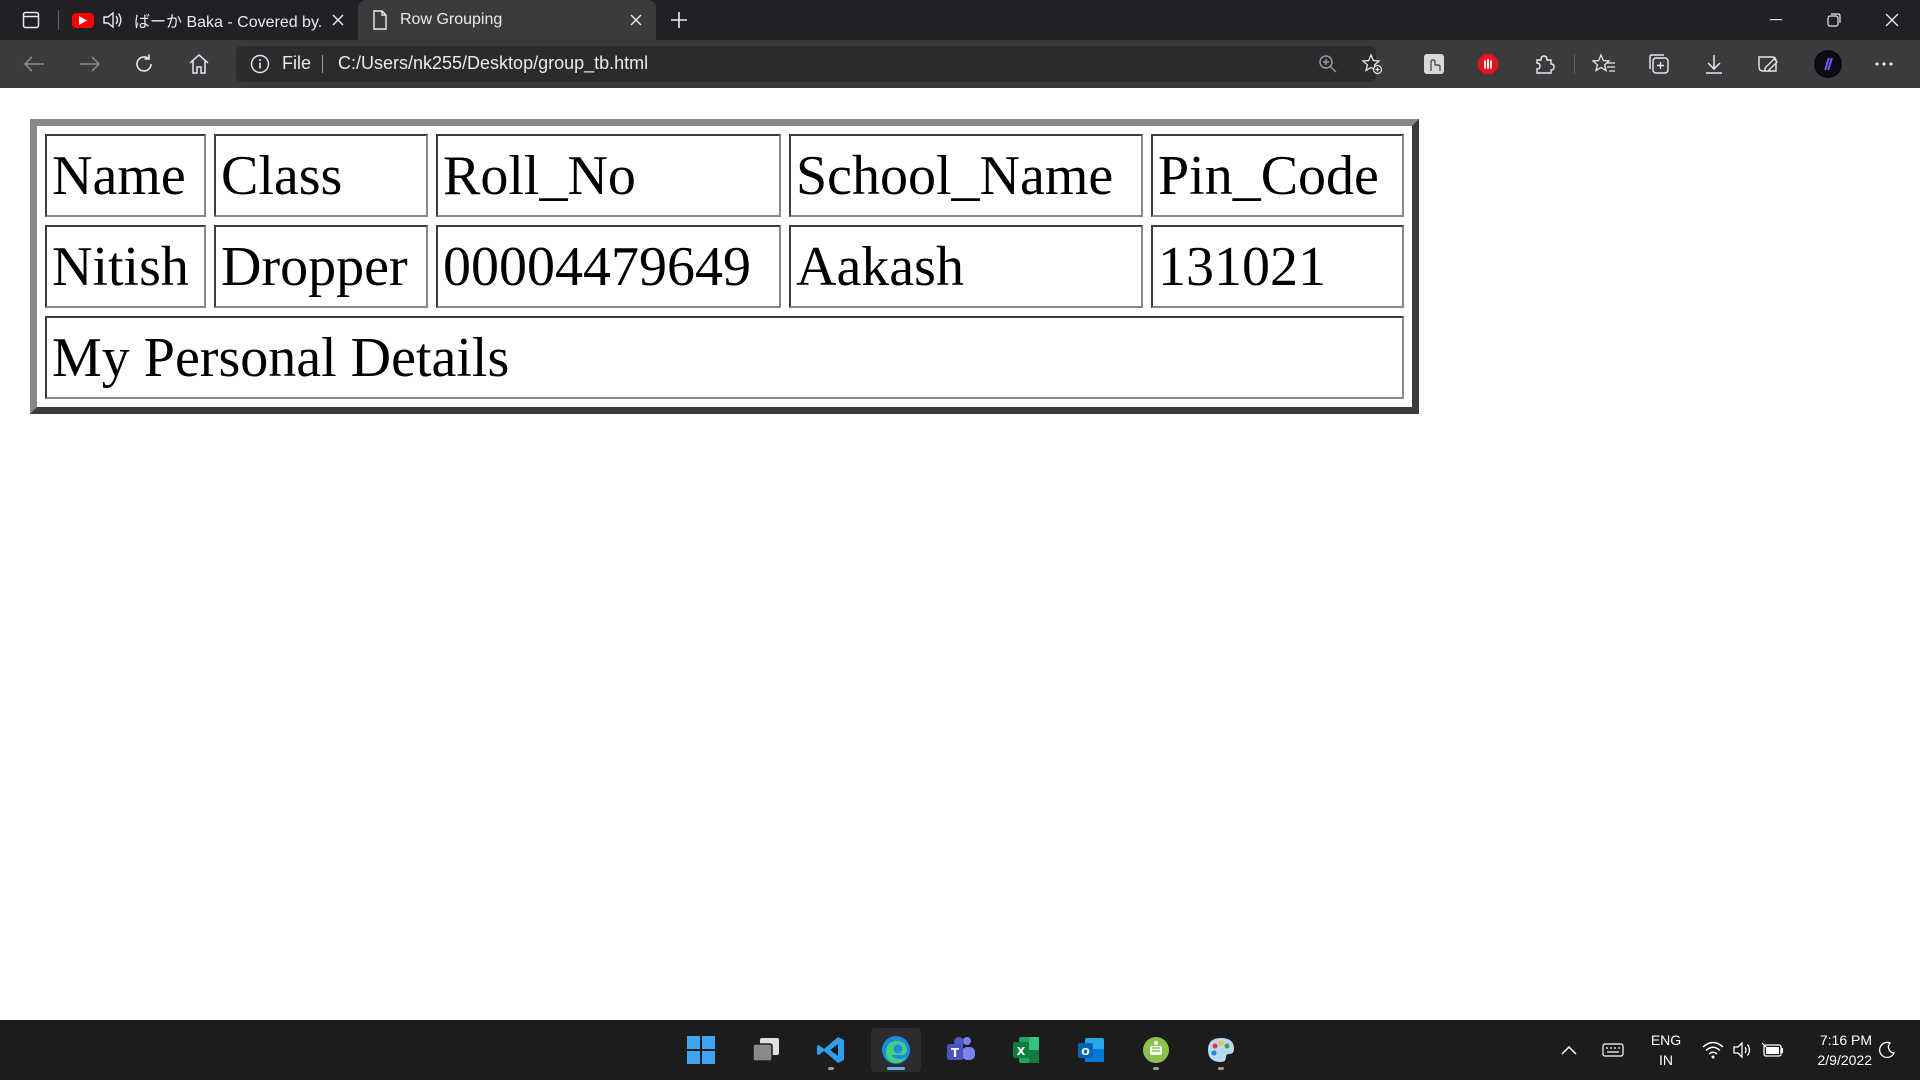 The image size is (1920, 1080). I want to click on restore-button, so click(1834, 20).